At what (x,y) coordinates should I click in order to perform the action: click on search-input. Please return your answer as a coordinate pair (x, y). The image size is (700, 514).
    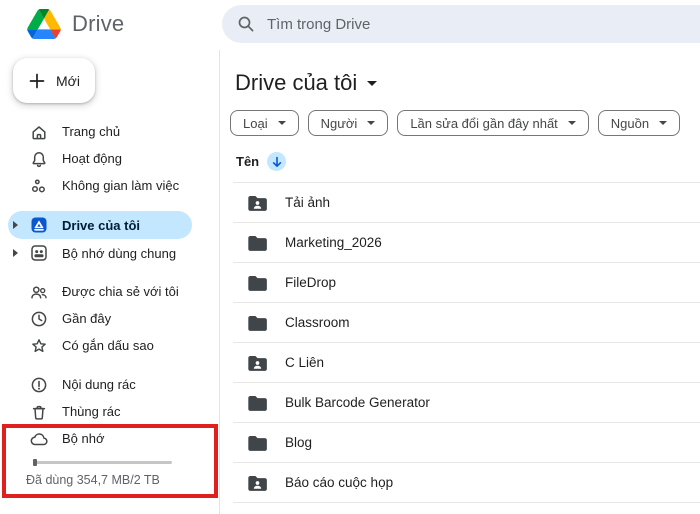
    Looking at the image, I should click on (437, 24).